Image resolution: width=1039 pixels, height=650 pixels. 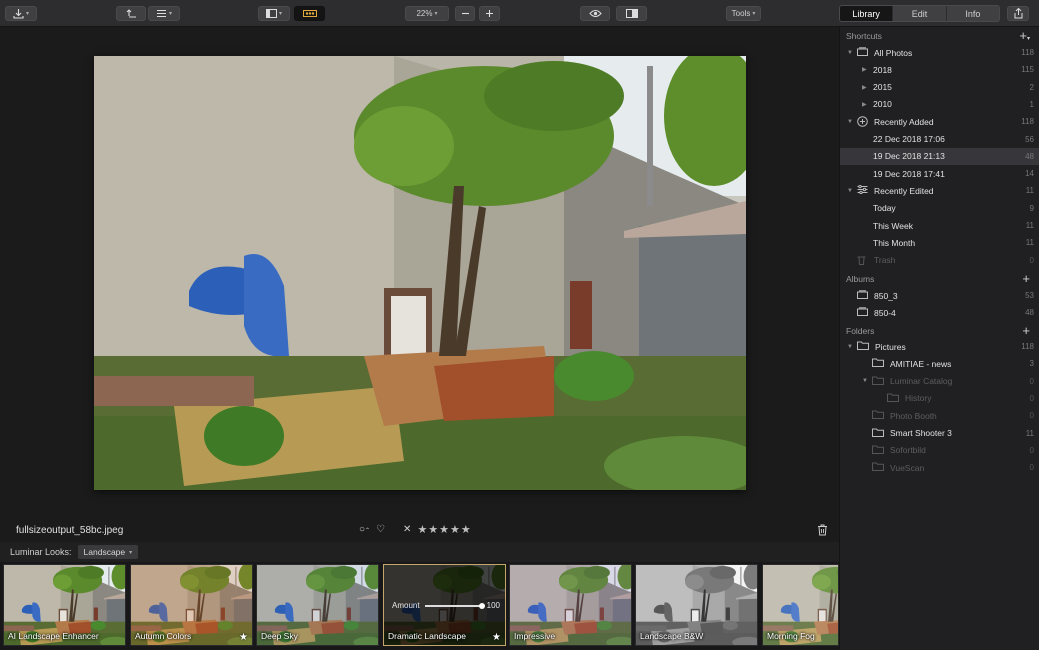 I want to click on amount-slider: Amount 100, so click(x=446, y=605).